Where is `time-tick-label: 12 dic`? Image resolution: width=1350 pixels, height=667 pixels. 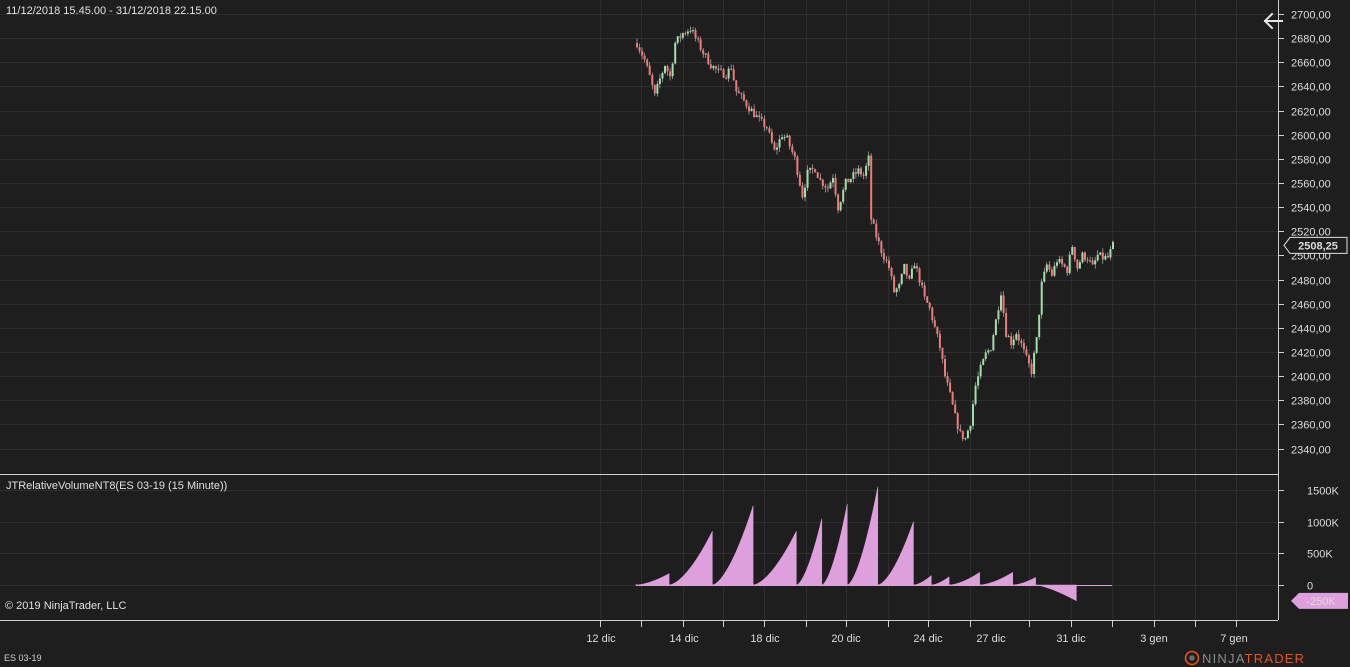 time-tick-label: 12 dic is located at coordinates (601, 639).